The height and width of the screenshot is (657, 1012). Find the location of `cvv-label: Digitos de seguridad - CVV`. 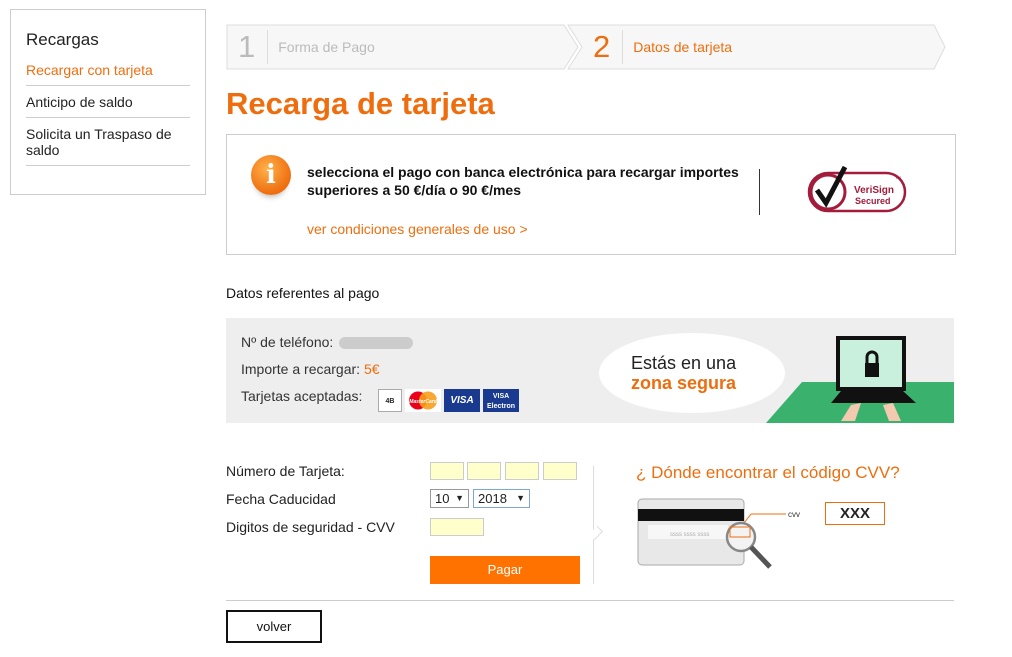

cvv-label: Digitos de seguridad - CVV is located at coordinates (310, 527).